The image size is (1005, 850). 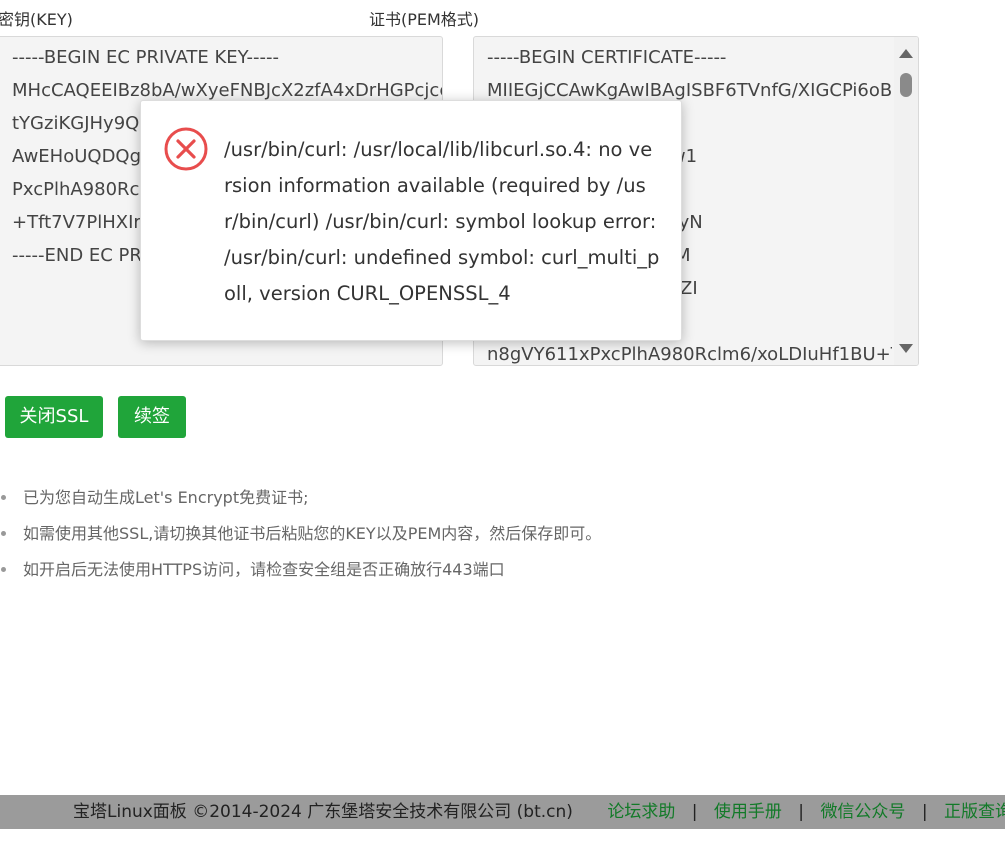 I want to click on tip-item: 已为您自动生成Let's Encrypt免费证书;, so click(x=300, y=498).